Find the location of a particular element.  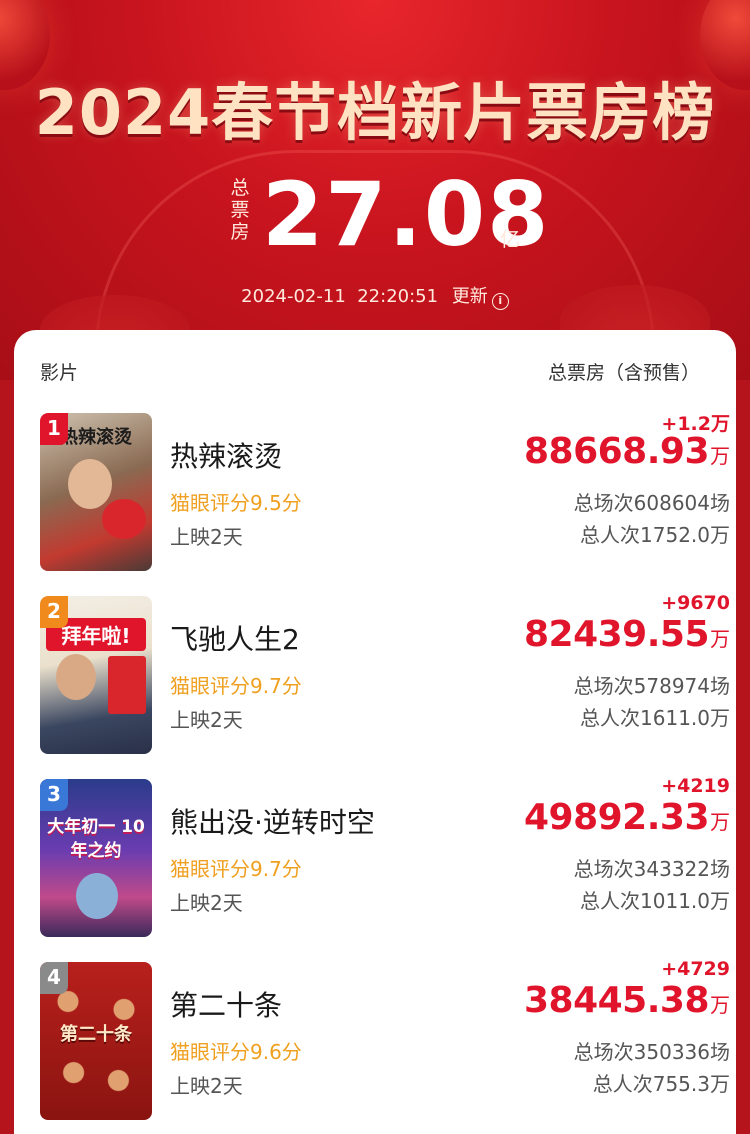

movie-title: 热辣滚烫 is located at coordinates (226, 455).